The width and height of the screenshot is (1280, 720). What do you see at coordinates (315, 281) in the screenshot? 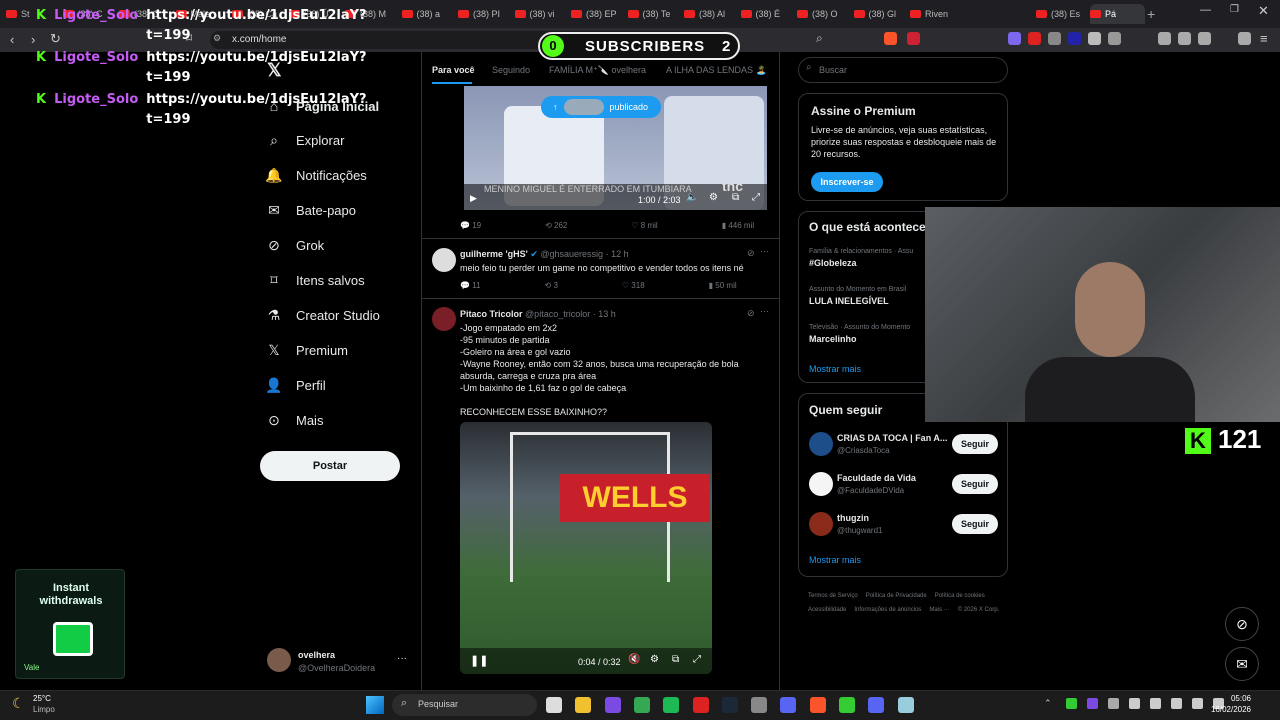
I see `nav-item-bookmarks: ⌑ Itens salvos` at bounding box center [315, 281].